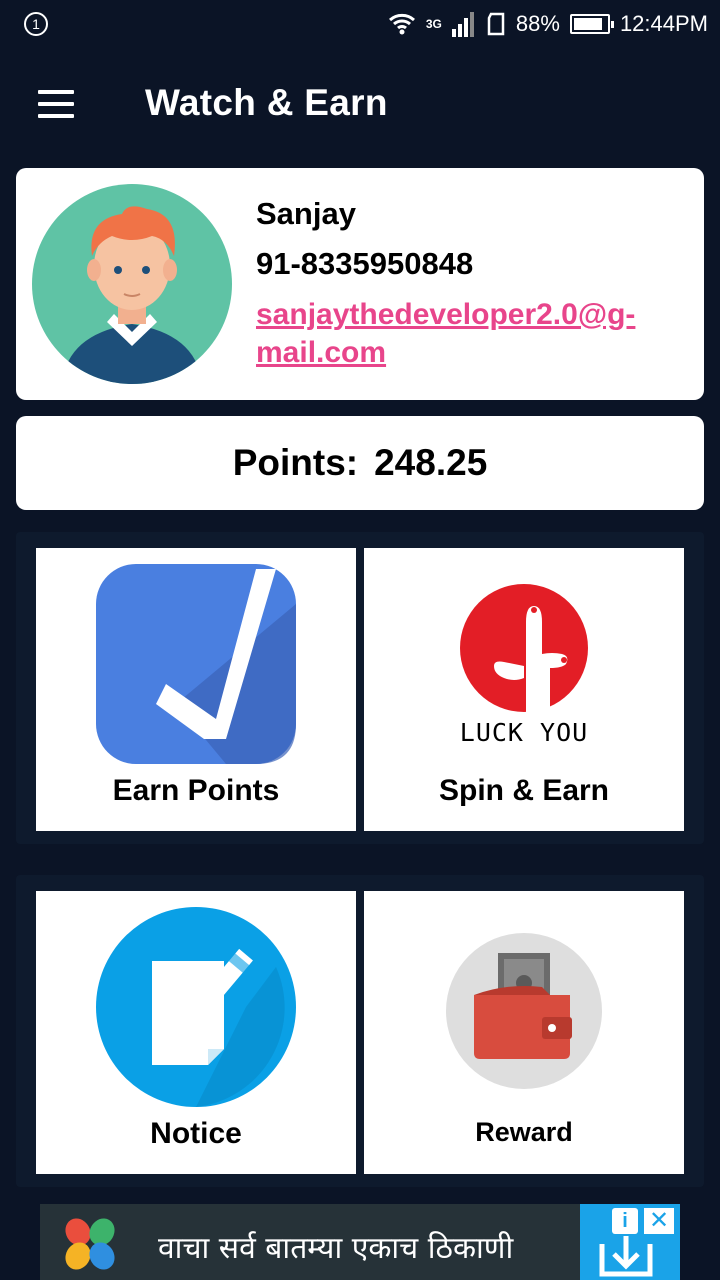  What do you see at coordinates (56, 104) in the screenshot?
I see `hamburger-menu-icon` at bounding box center [56, 104].